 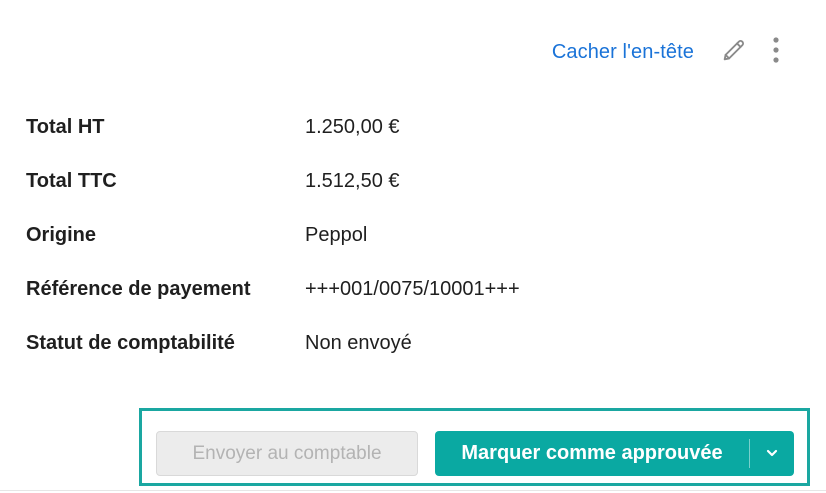 I want to click on detail-row-total-ttc: Total TTC 1.512,50 €, so click(x=406, y=181).